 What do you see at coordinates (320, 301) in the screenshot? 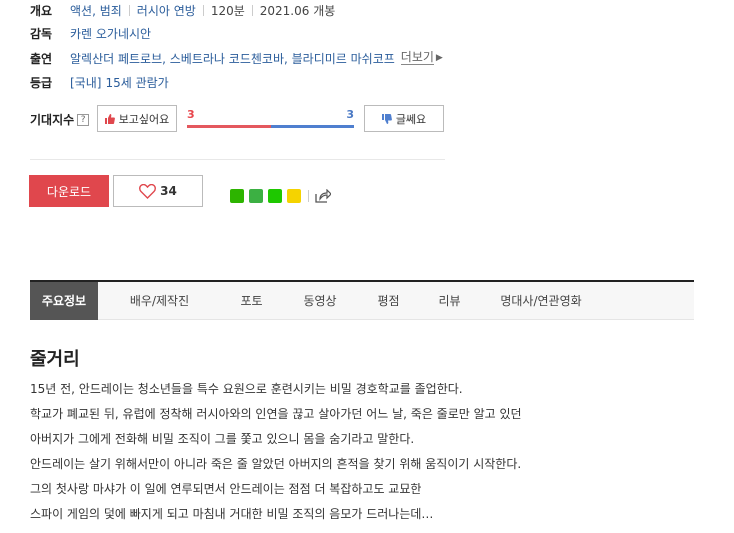
I see `tab-video: 동영상` at bounding box center [320, 301].